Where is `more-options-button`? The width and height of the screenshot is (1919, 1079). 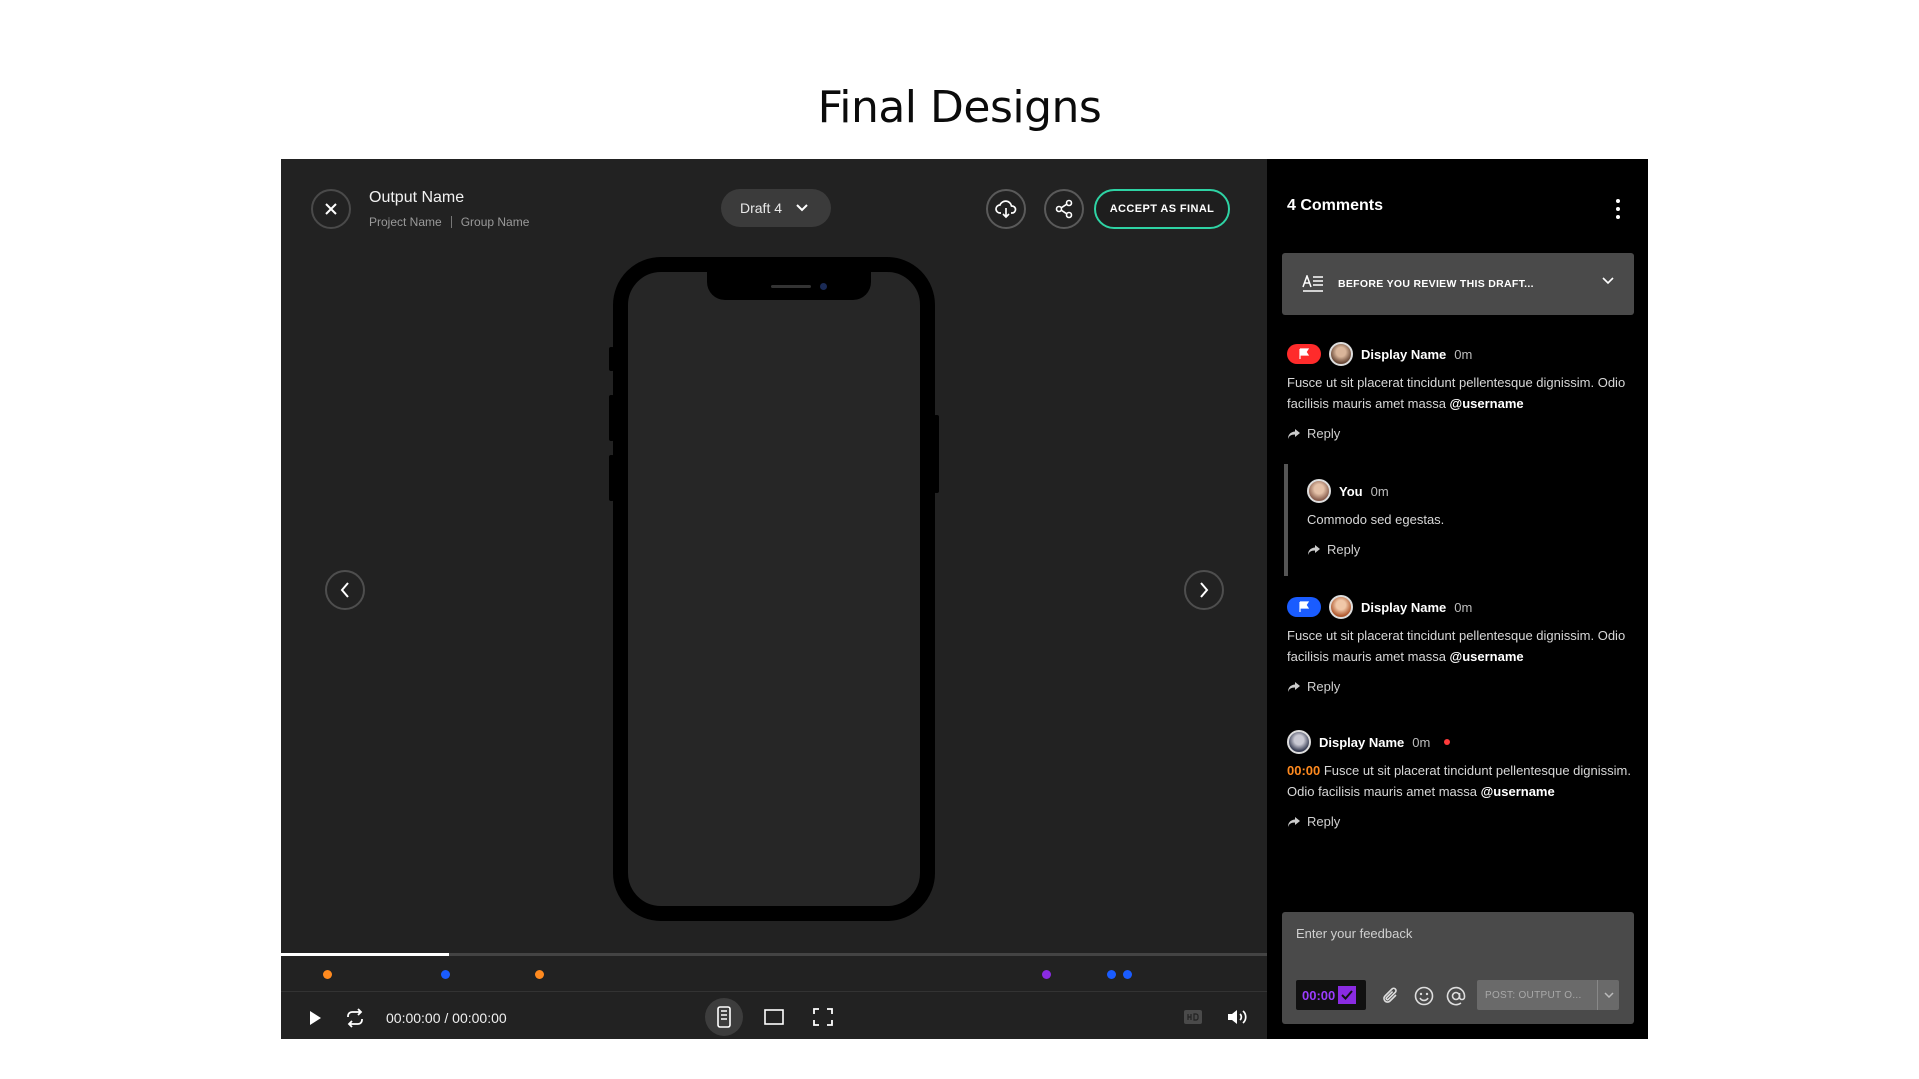 more-options-button is located at coordinates (1618, 209).